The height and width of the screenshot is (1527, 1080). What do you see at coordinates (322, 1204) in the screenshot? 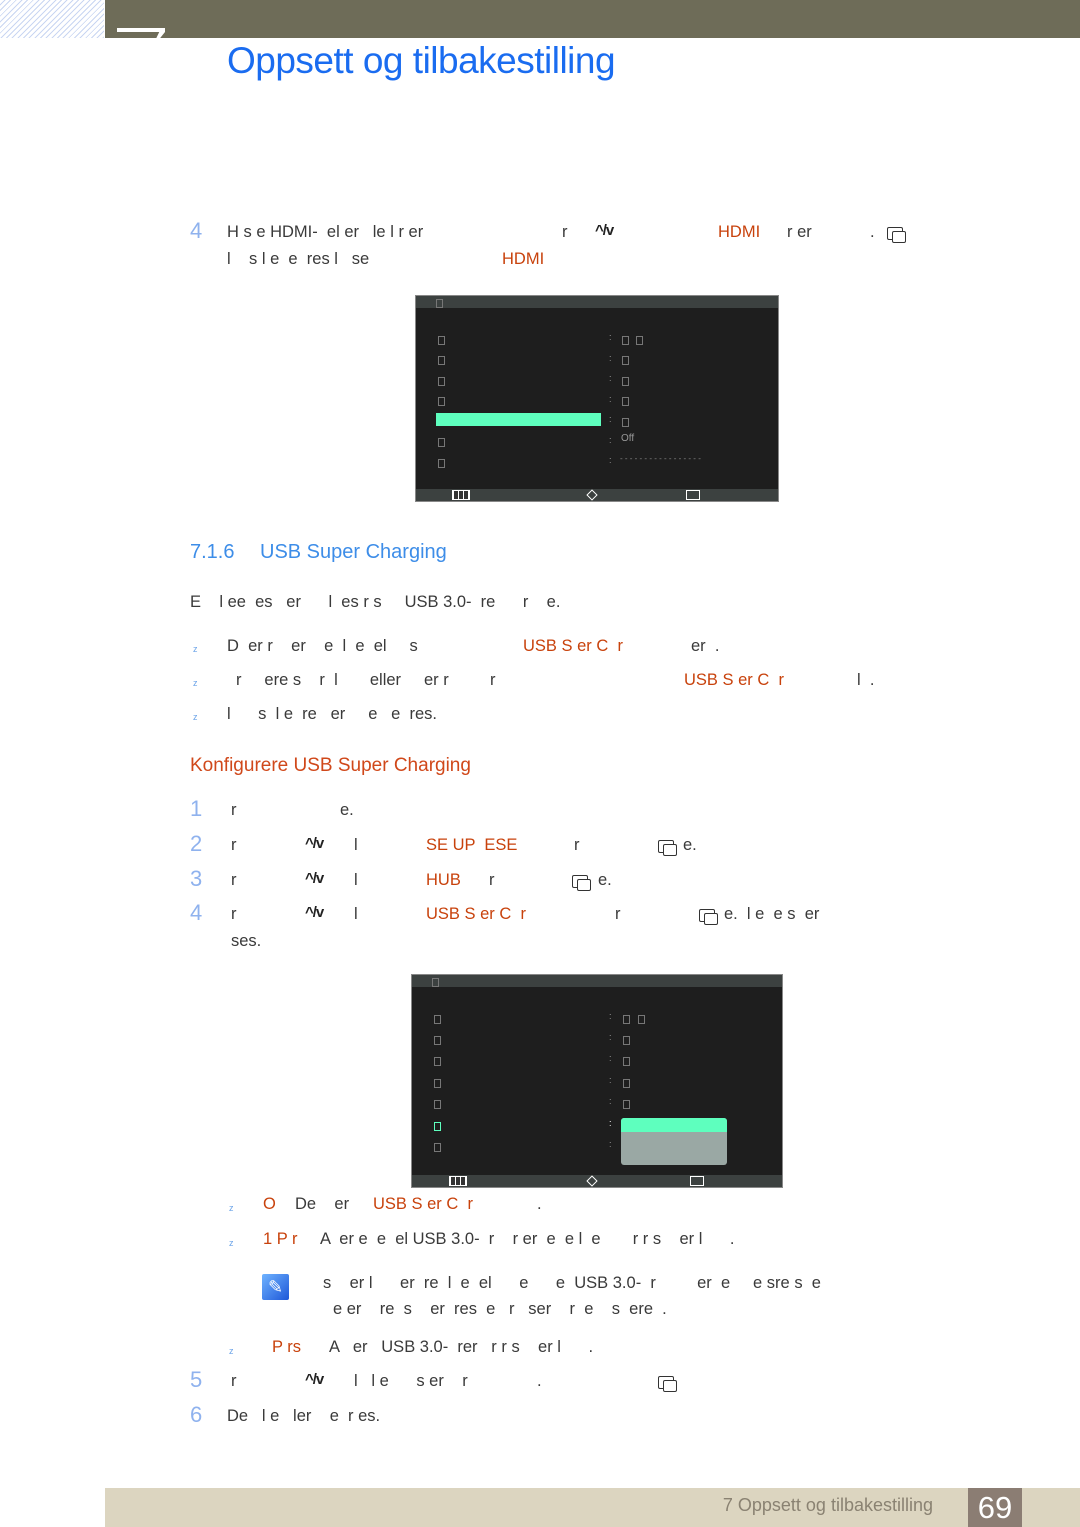
I see `option-text: De er` at bounding box center [322, 1204].